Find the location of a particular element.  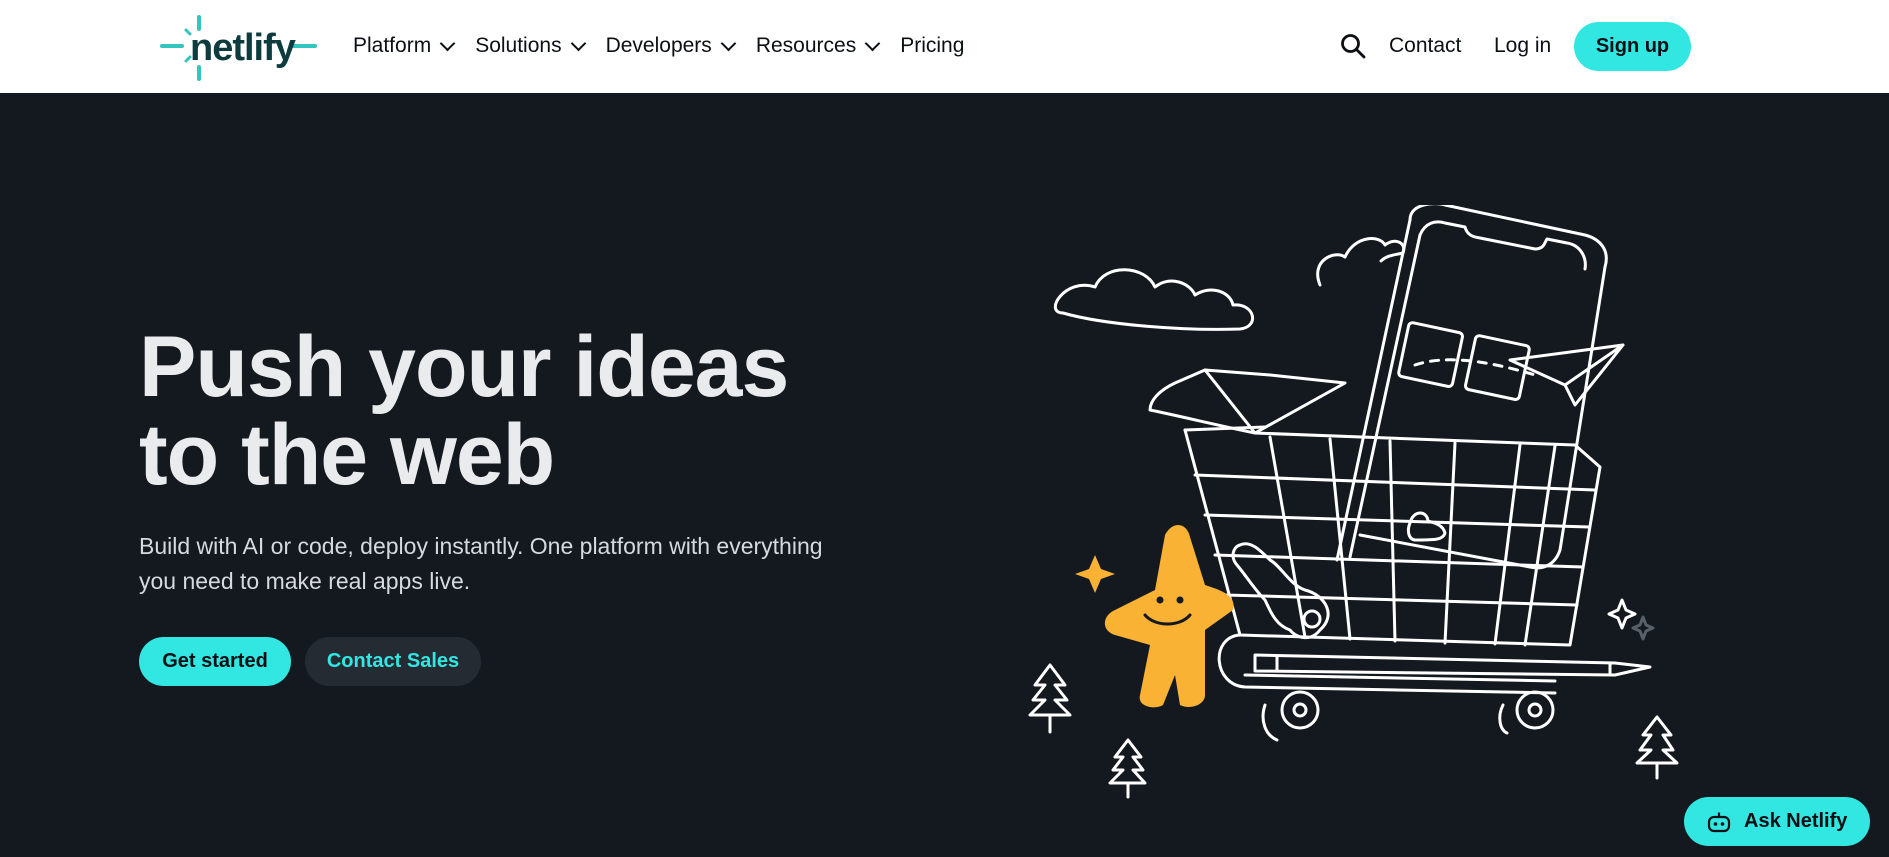

netlify-logo: netlify is located at coordinates (240, 48).